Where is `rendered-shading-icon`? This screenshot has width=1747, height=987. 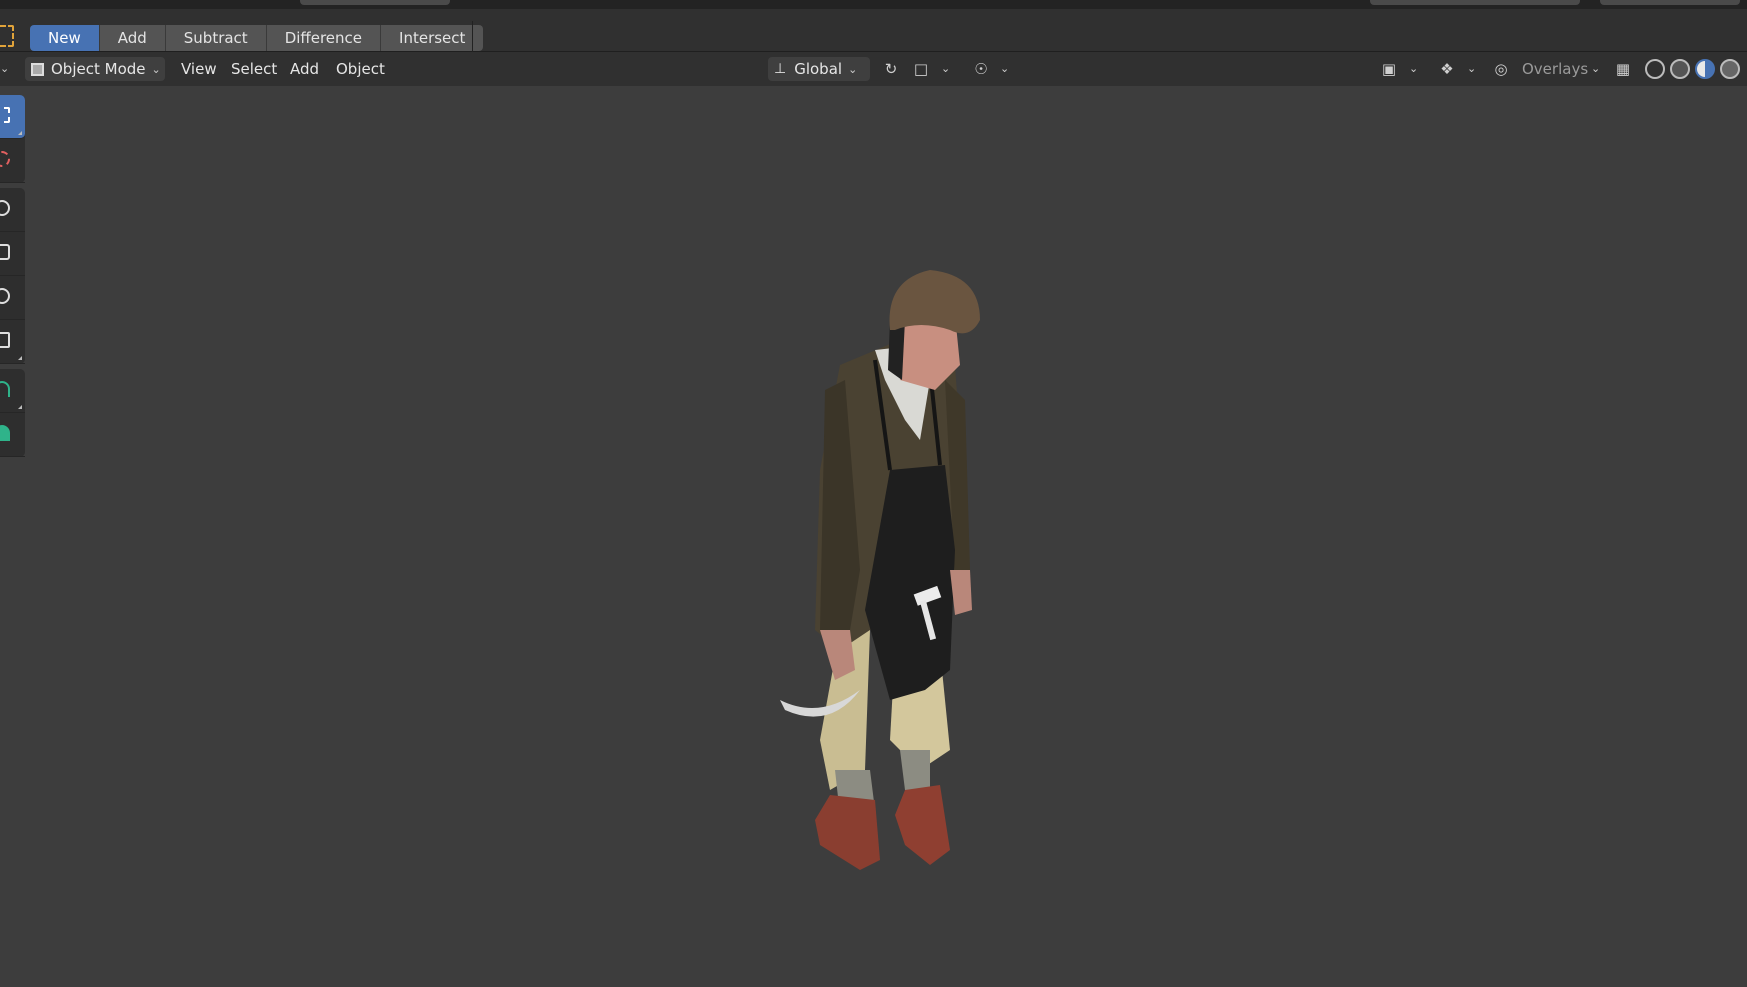 rendered-shading-icon is located at coordinates (1730, 69).